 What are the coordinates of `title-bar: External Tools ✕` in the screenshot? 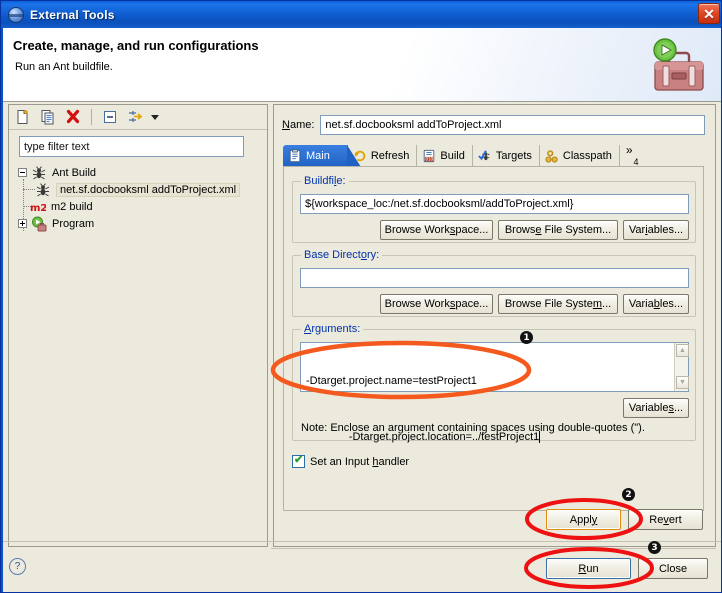 It's located at (361, 14).